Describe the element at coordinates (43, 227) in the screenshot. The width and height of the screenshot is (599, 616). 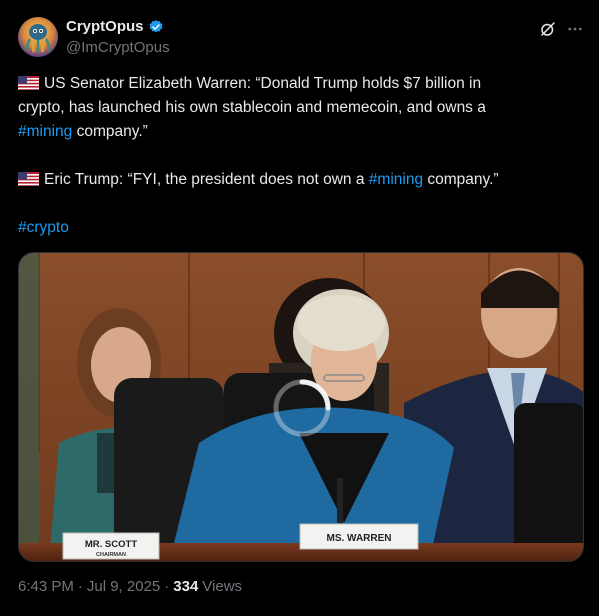
I see `hashtag-crypto-link: #crypto` at that location.